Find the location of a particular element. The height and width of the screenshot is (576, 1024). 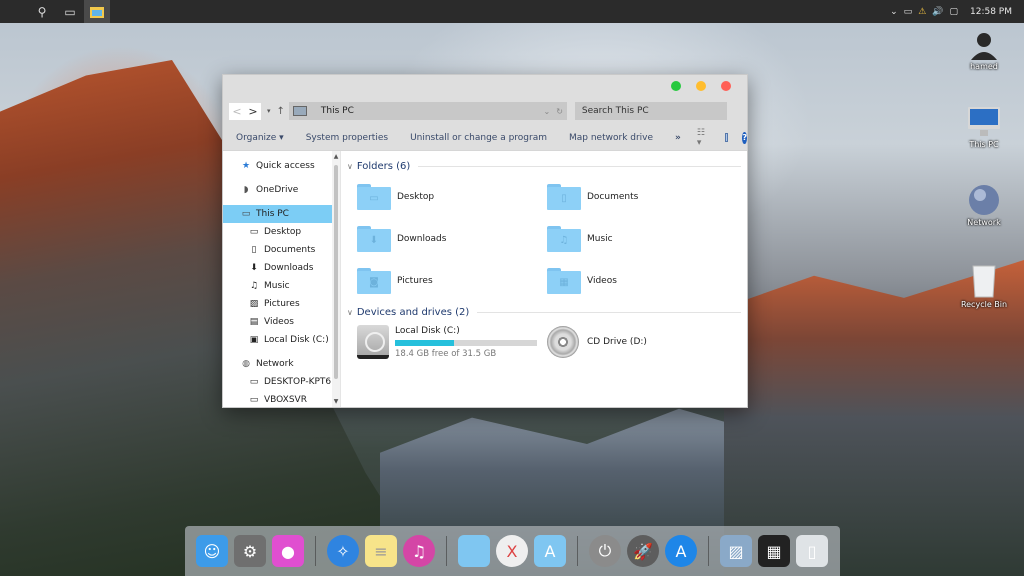

network-warning-icon: ⚠ is located at coordinates (922, 12).